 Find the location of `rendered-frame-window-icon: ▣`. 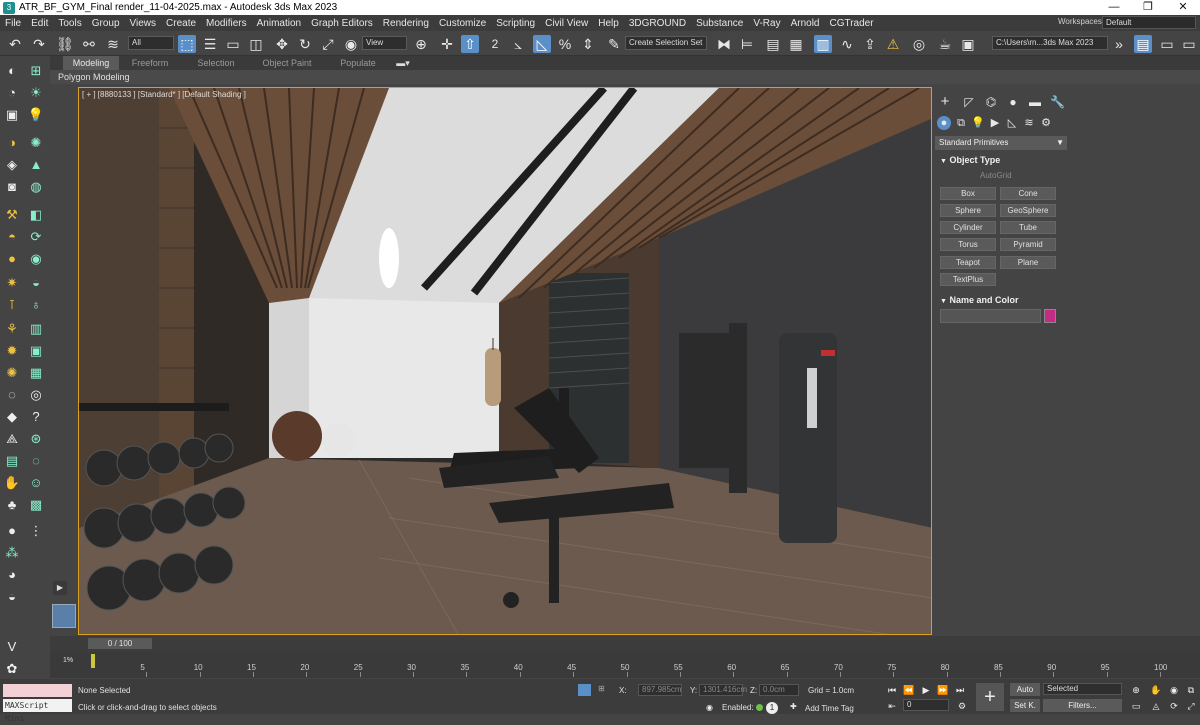

rendered-frame-window-icon: ▣ is located at coordinates (968, 44).